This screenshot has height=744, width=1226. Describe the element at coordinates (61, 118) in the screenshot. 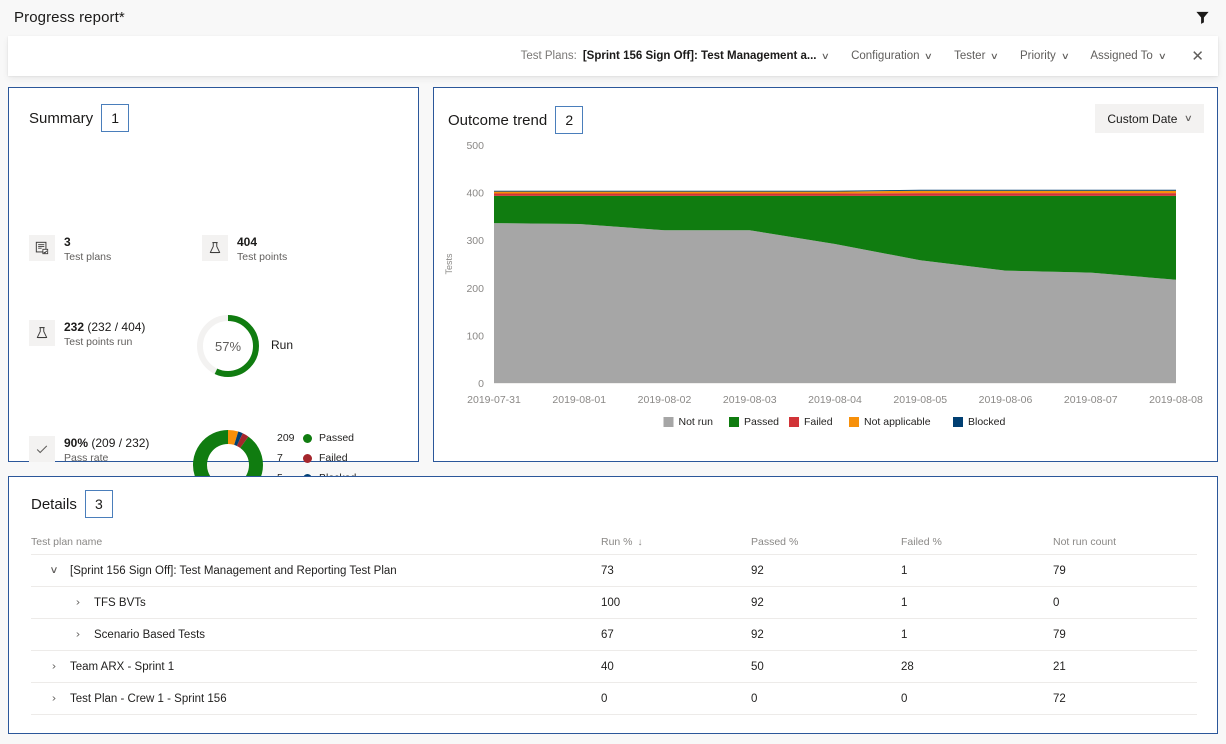

I see `summary-title: Summary` at that location.